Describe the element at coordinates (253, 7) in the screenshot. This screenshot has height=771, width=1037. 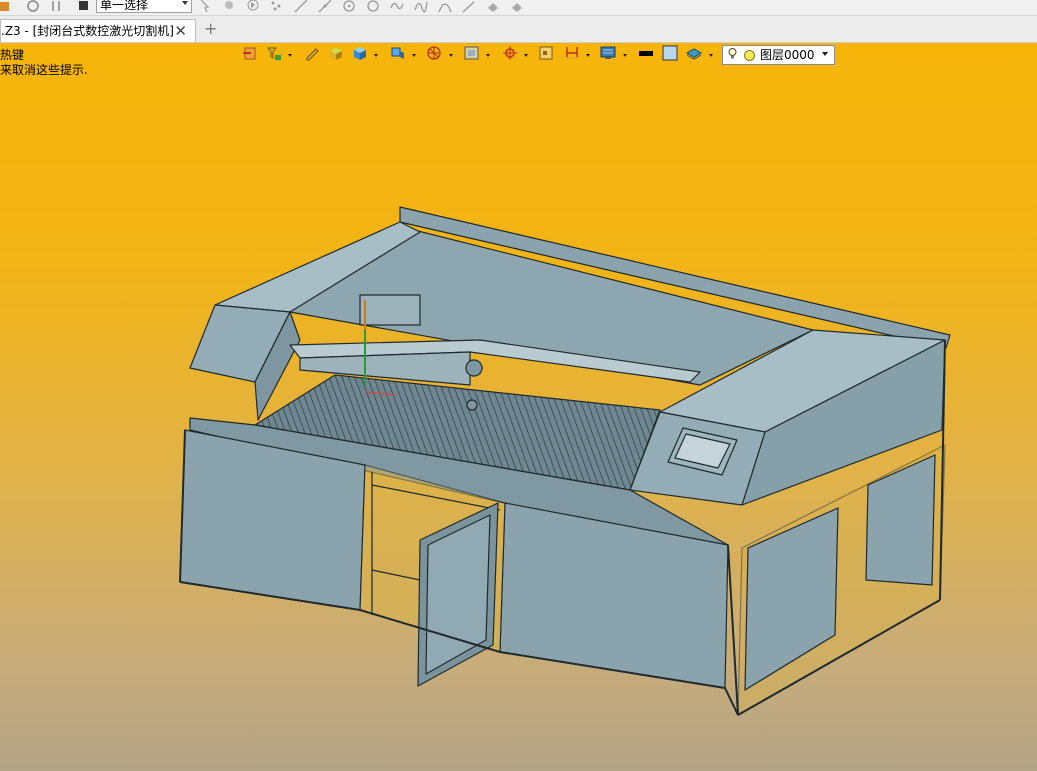
I see `play-icon` at that location.